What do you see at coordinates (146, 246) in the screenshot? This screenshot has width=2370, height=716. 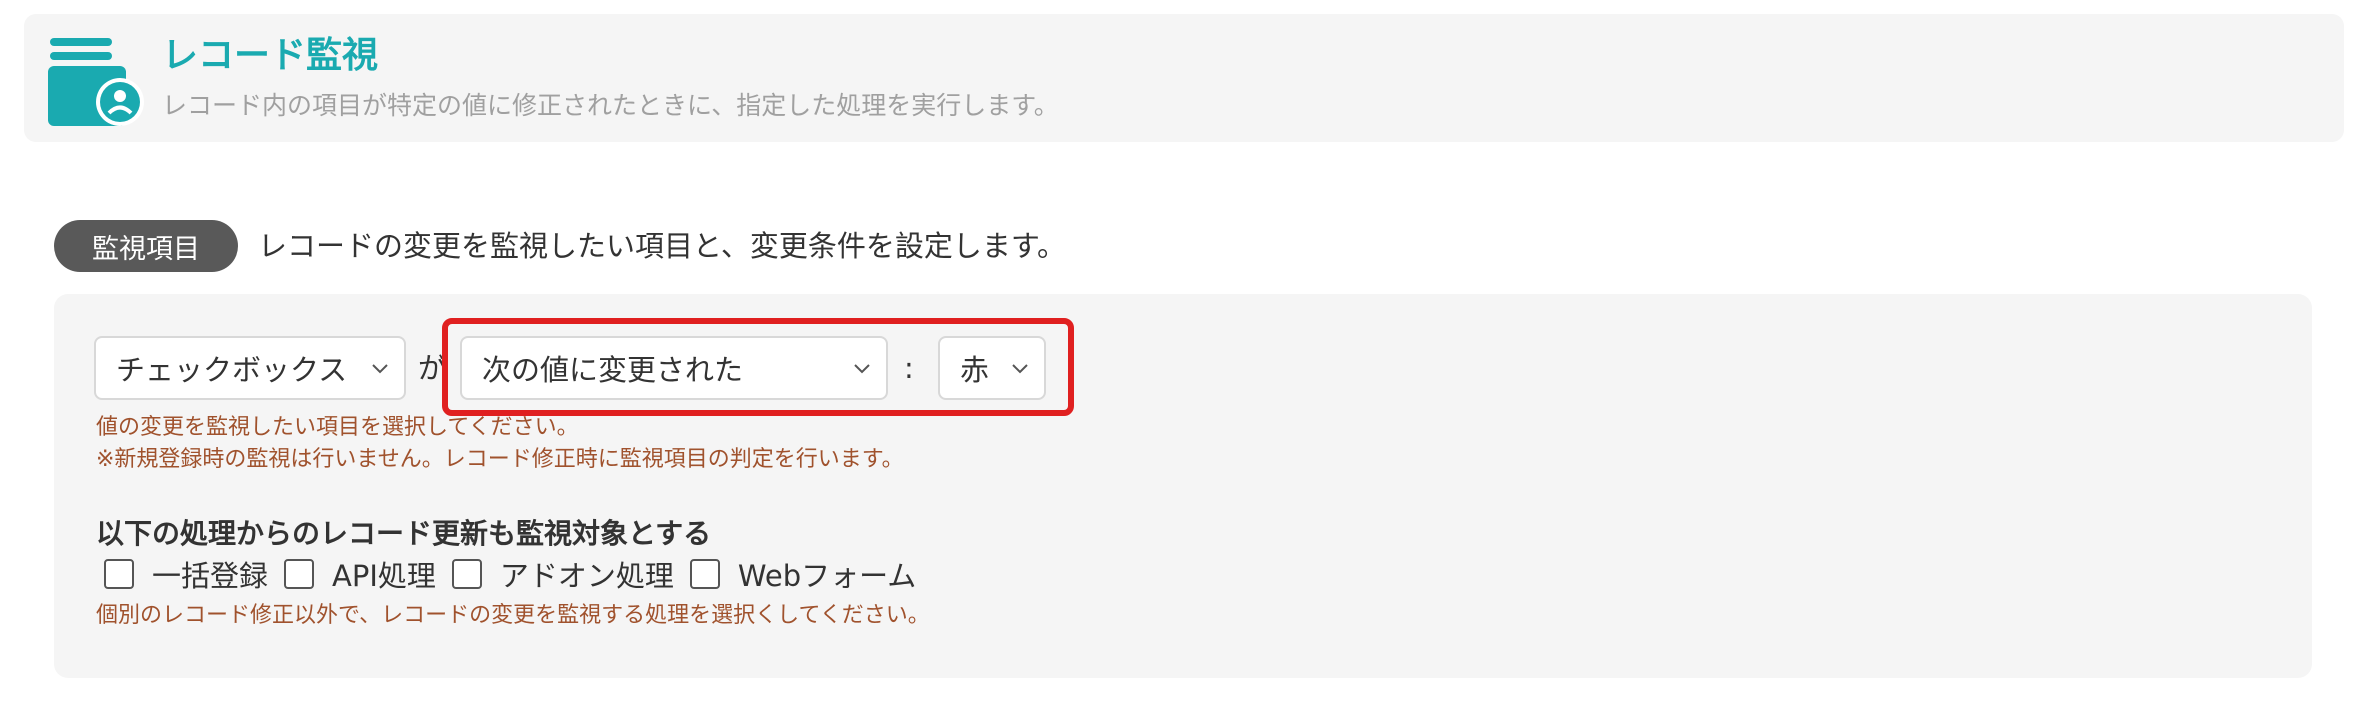 I see `section-label: 監視項目` at bounding box center [146, 246].